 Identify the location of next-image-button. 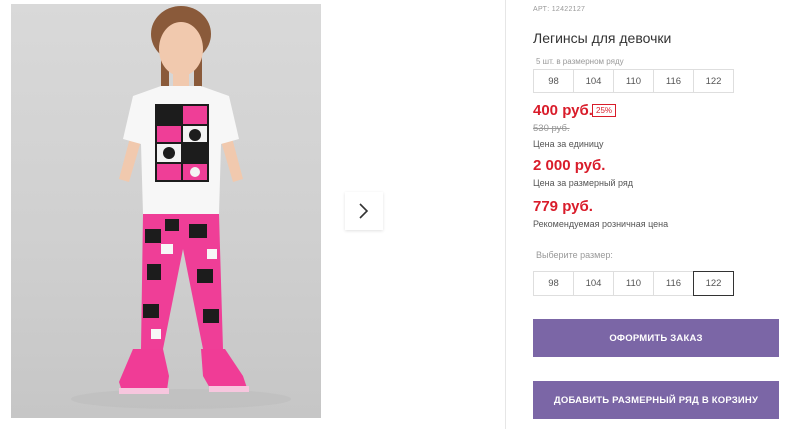
(364, 211).